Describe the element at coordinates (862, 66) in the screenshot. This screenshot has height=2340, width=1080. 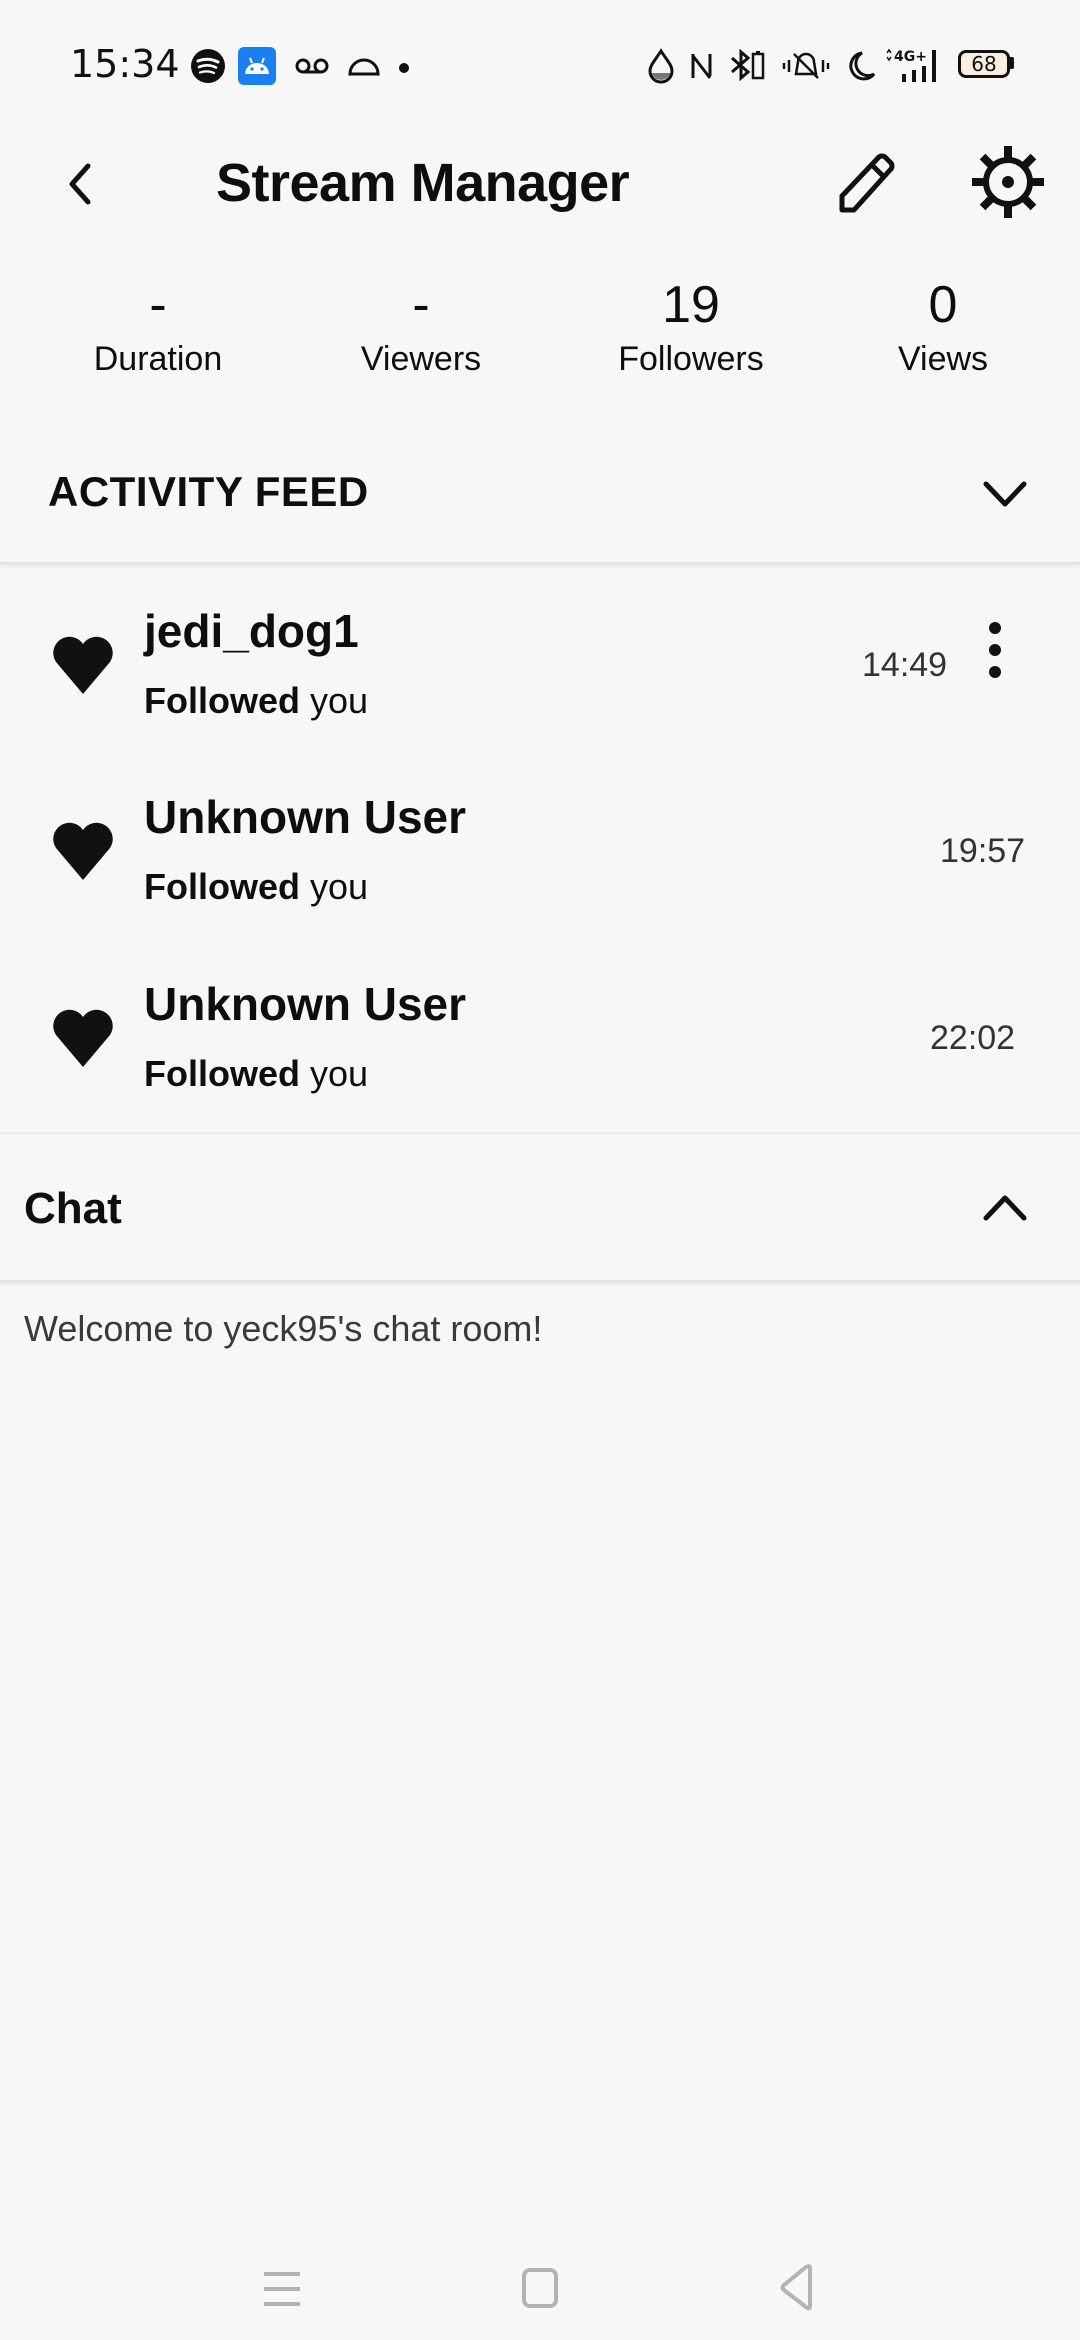
I see `moon-icon` at that location.